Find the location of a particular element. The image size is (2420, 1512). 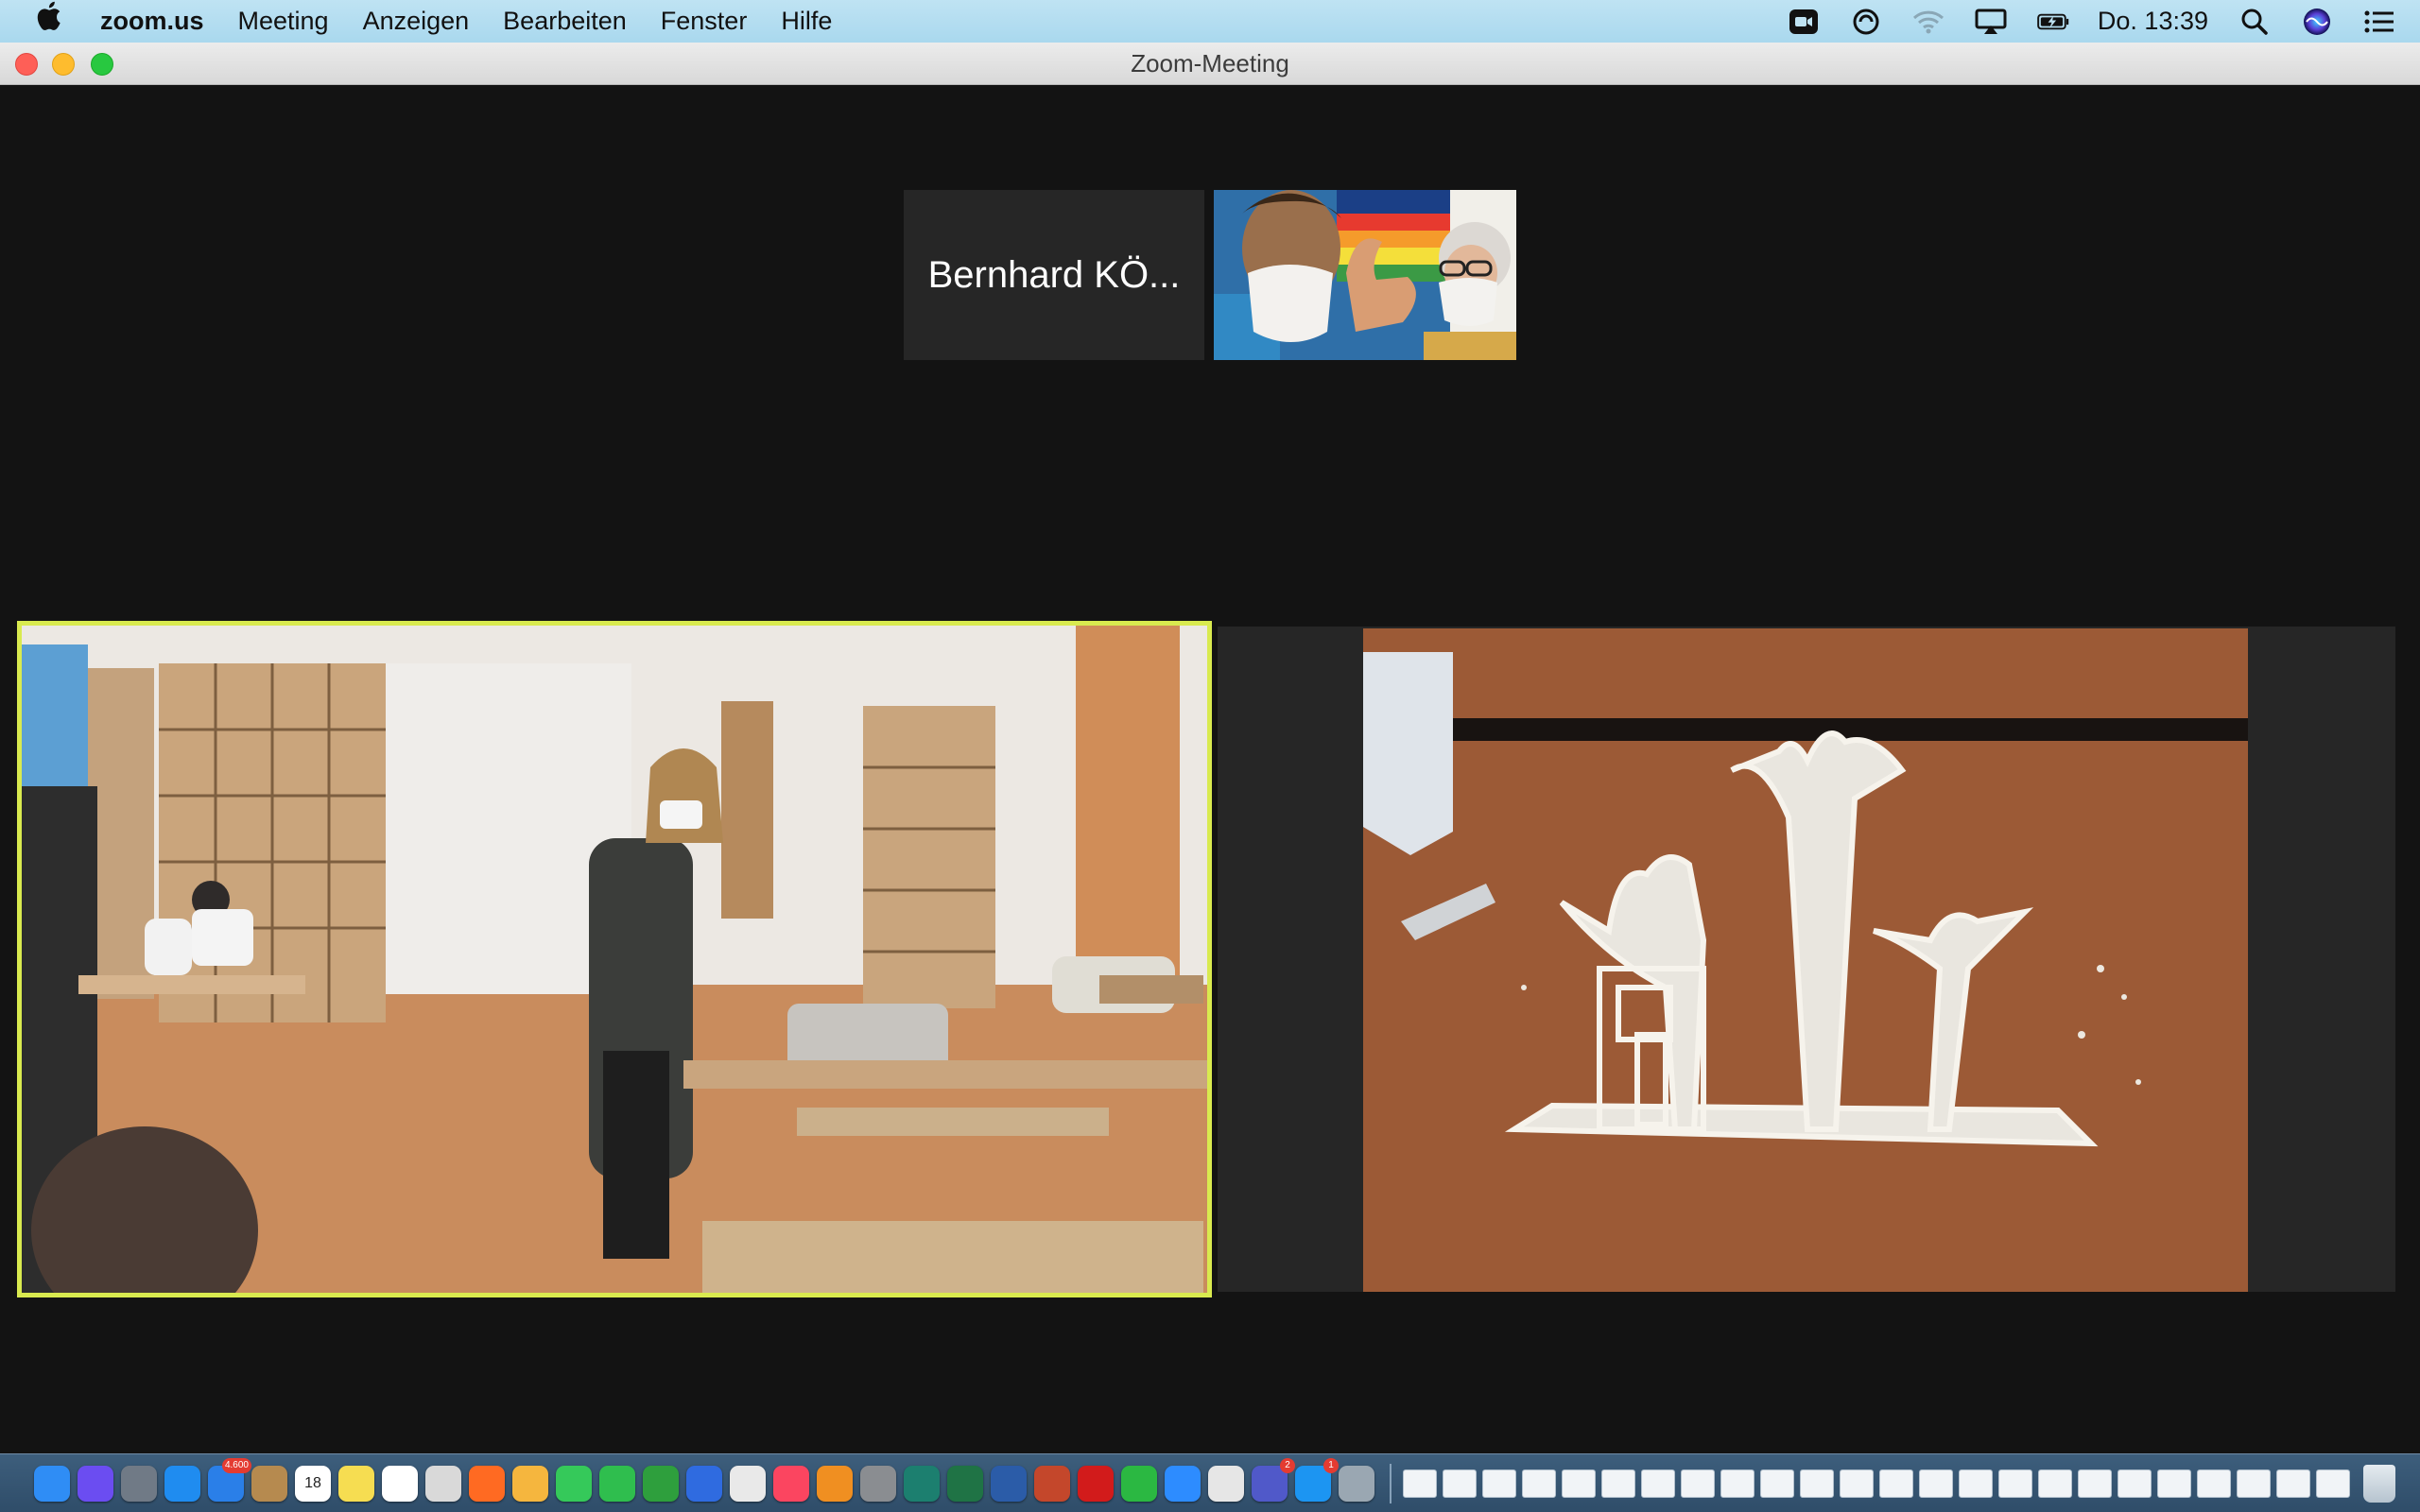

dock-stickies-icon is located at coordinates (356, 1483).